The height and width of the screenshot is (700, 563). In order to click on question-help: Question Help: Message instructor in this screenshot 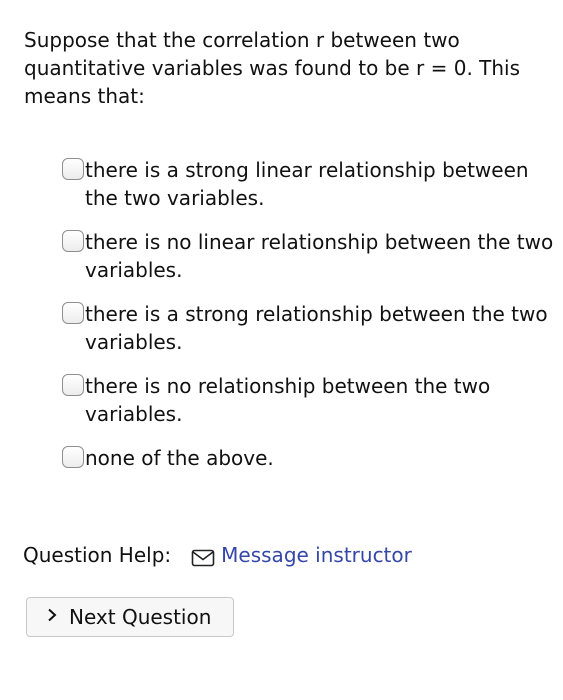, I will do `click(217, 555)`.